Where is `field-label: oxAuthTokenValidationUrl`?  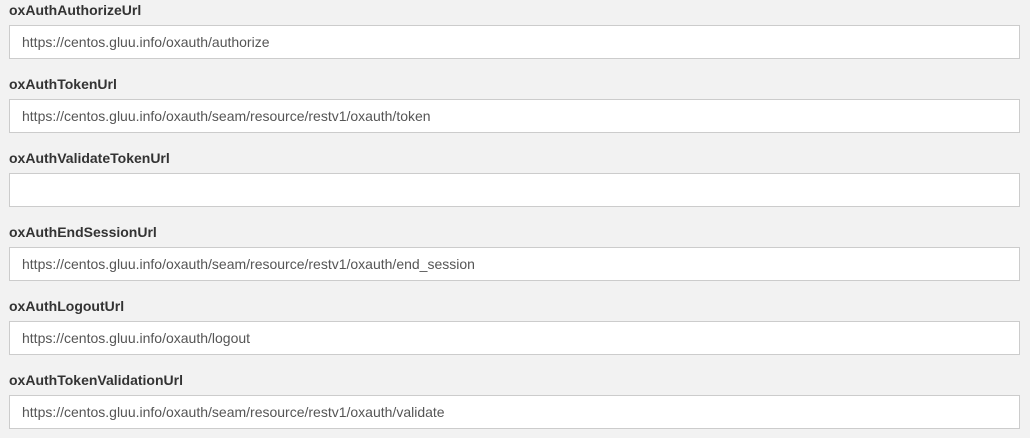 field-label: oxAuthTokenValidationUrl is located at coordinates (96, 380).